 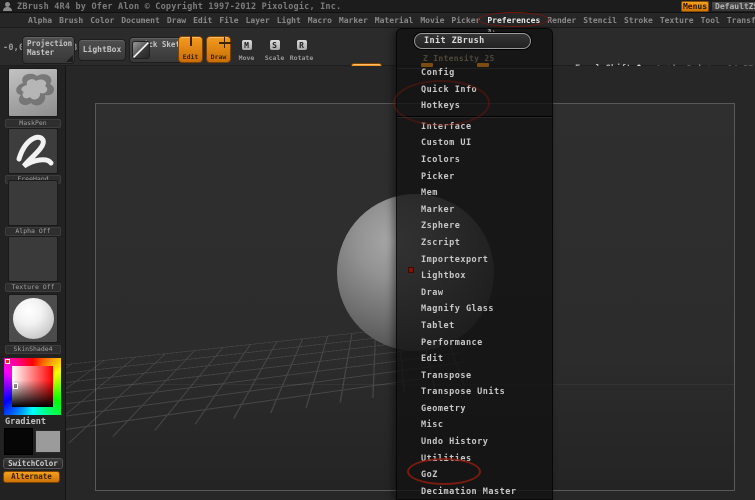 I want to click on menu-stroke: Stroke, so click(x=638, y=20).